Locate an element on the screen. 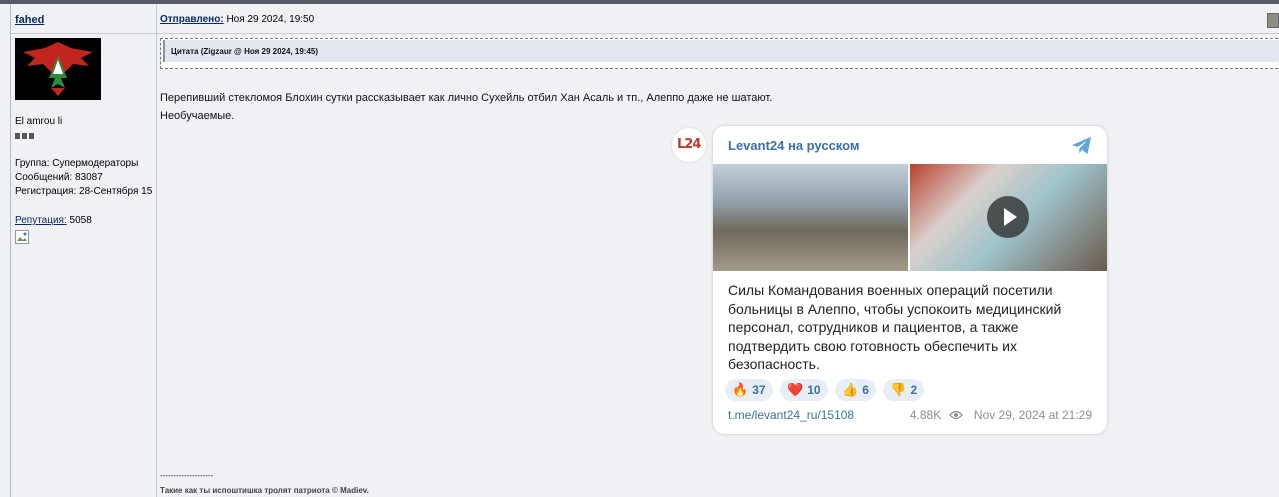  sent-label: Отправлено: is located at coordinates (192, 19).